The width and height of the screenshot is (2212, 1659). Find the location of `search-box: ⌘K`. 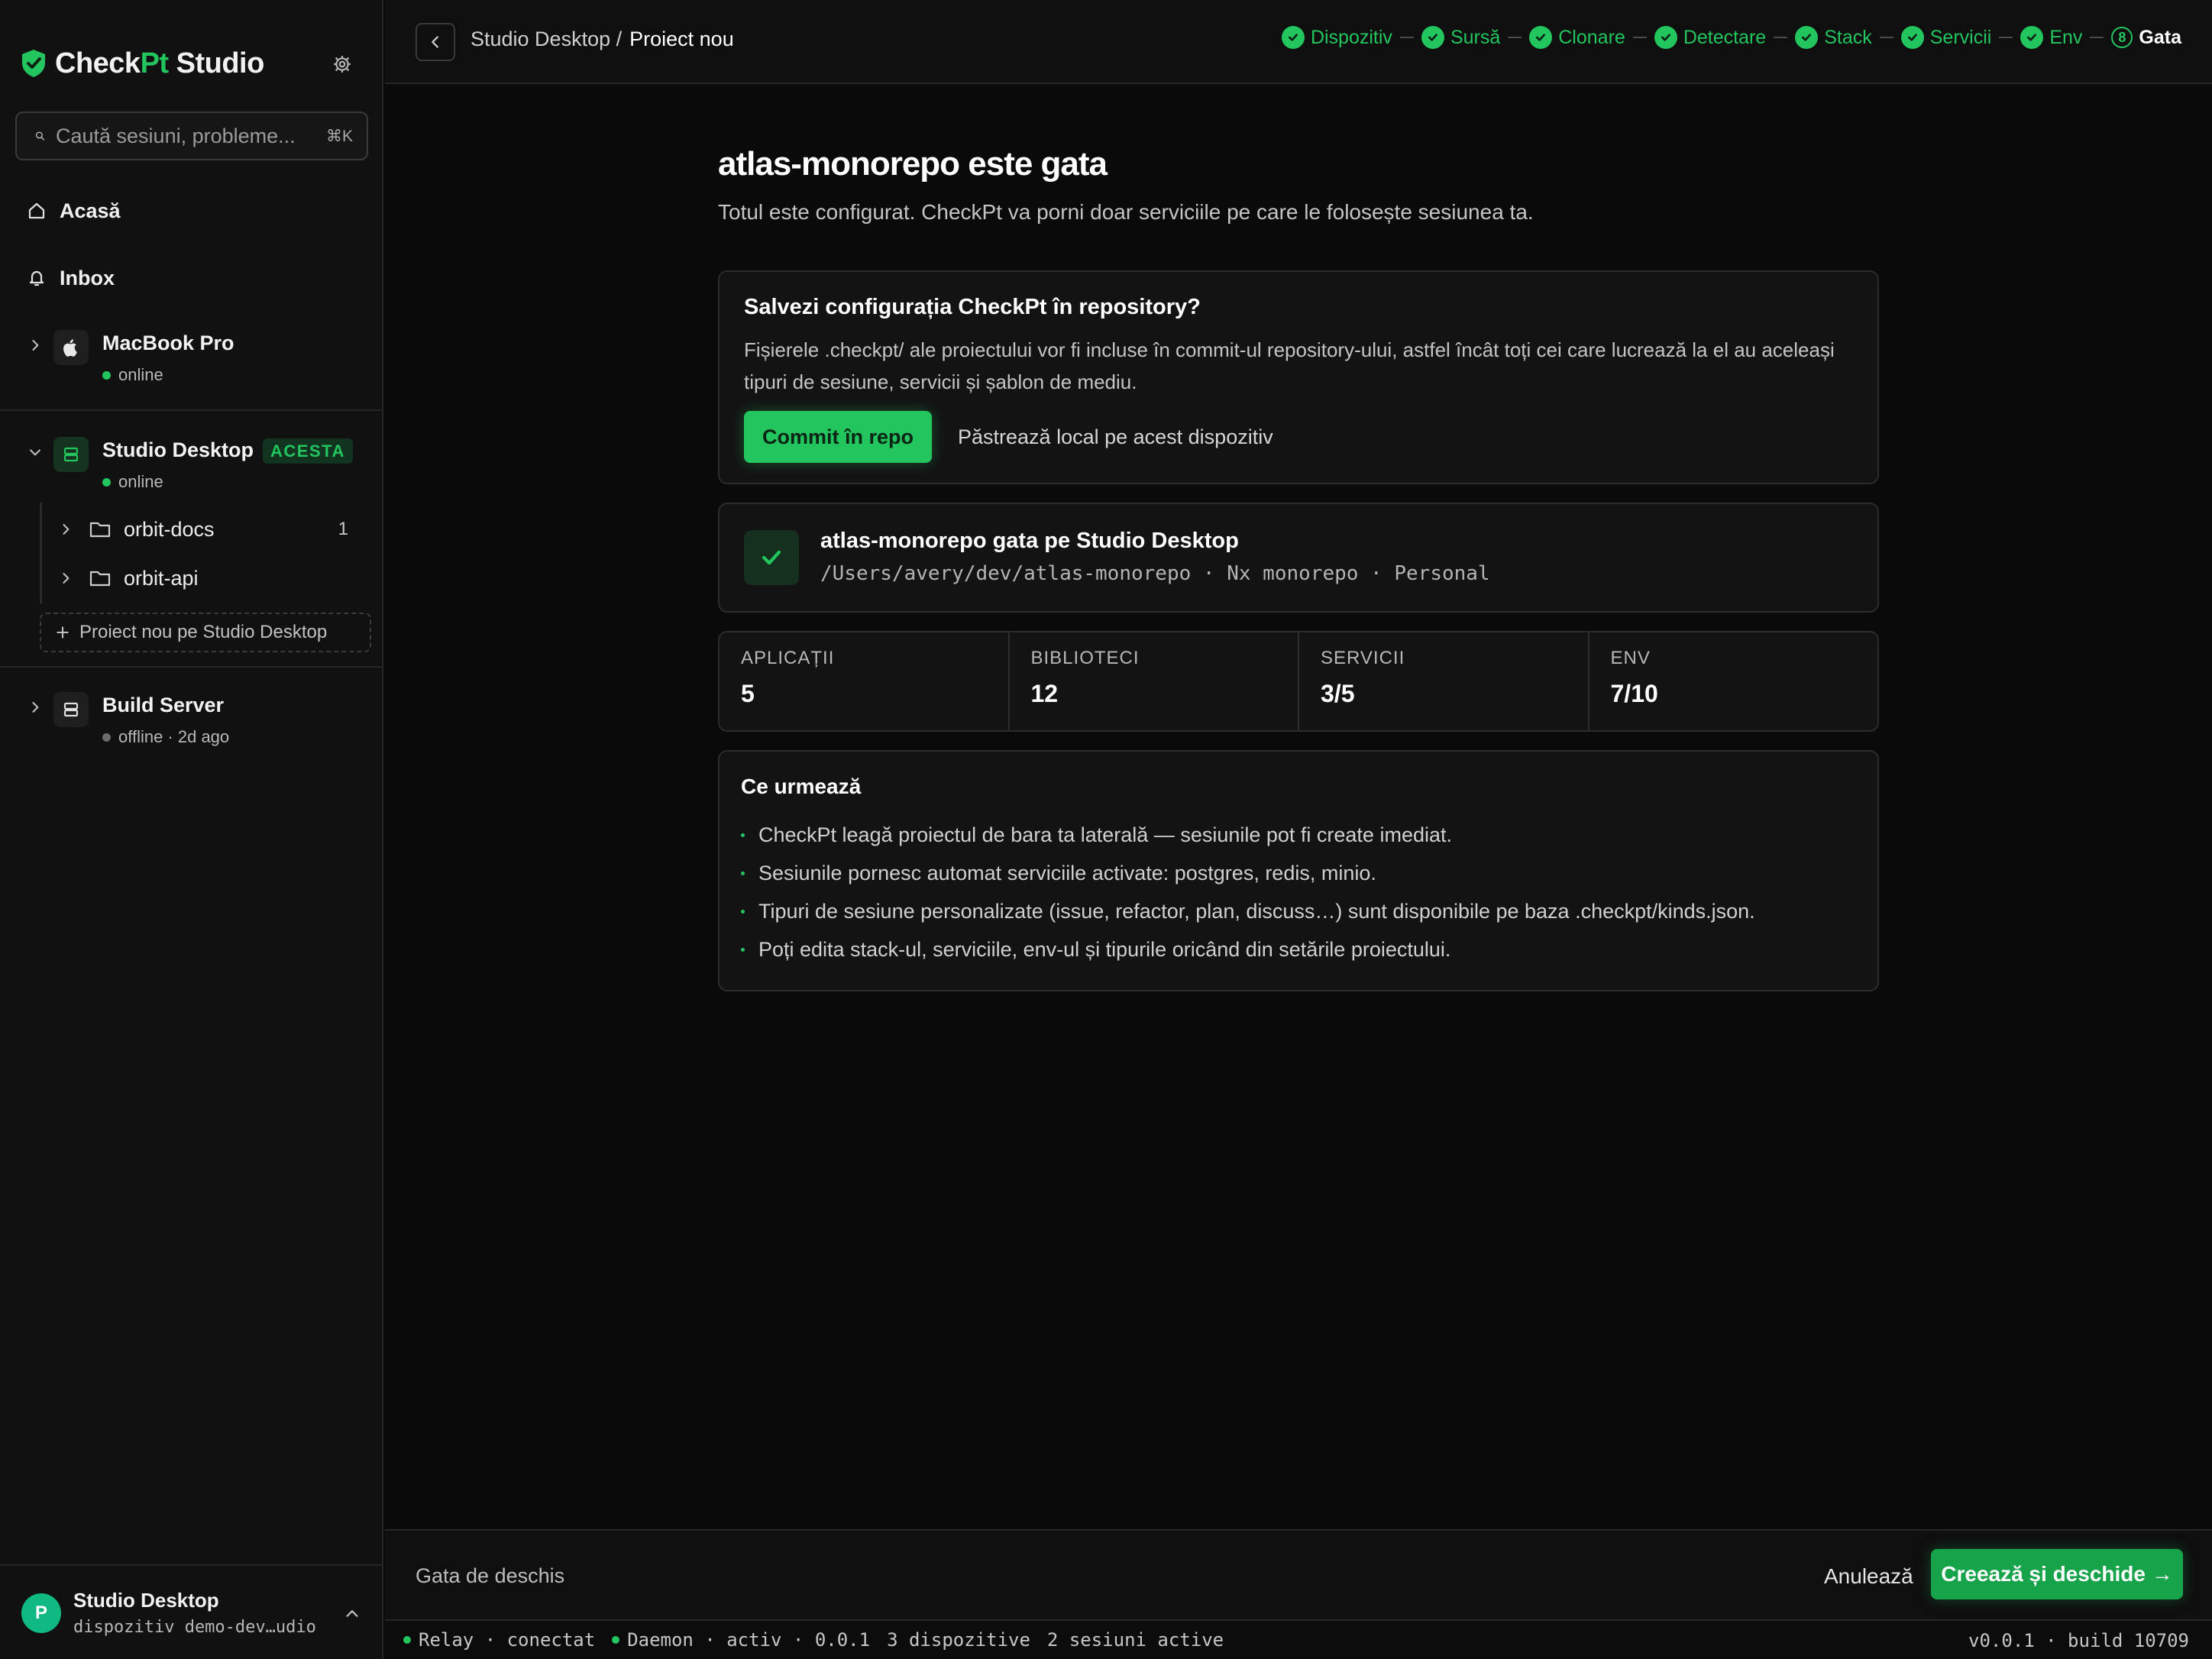

search-box: ⌘K is located at coordinates (191, 136).